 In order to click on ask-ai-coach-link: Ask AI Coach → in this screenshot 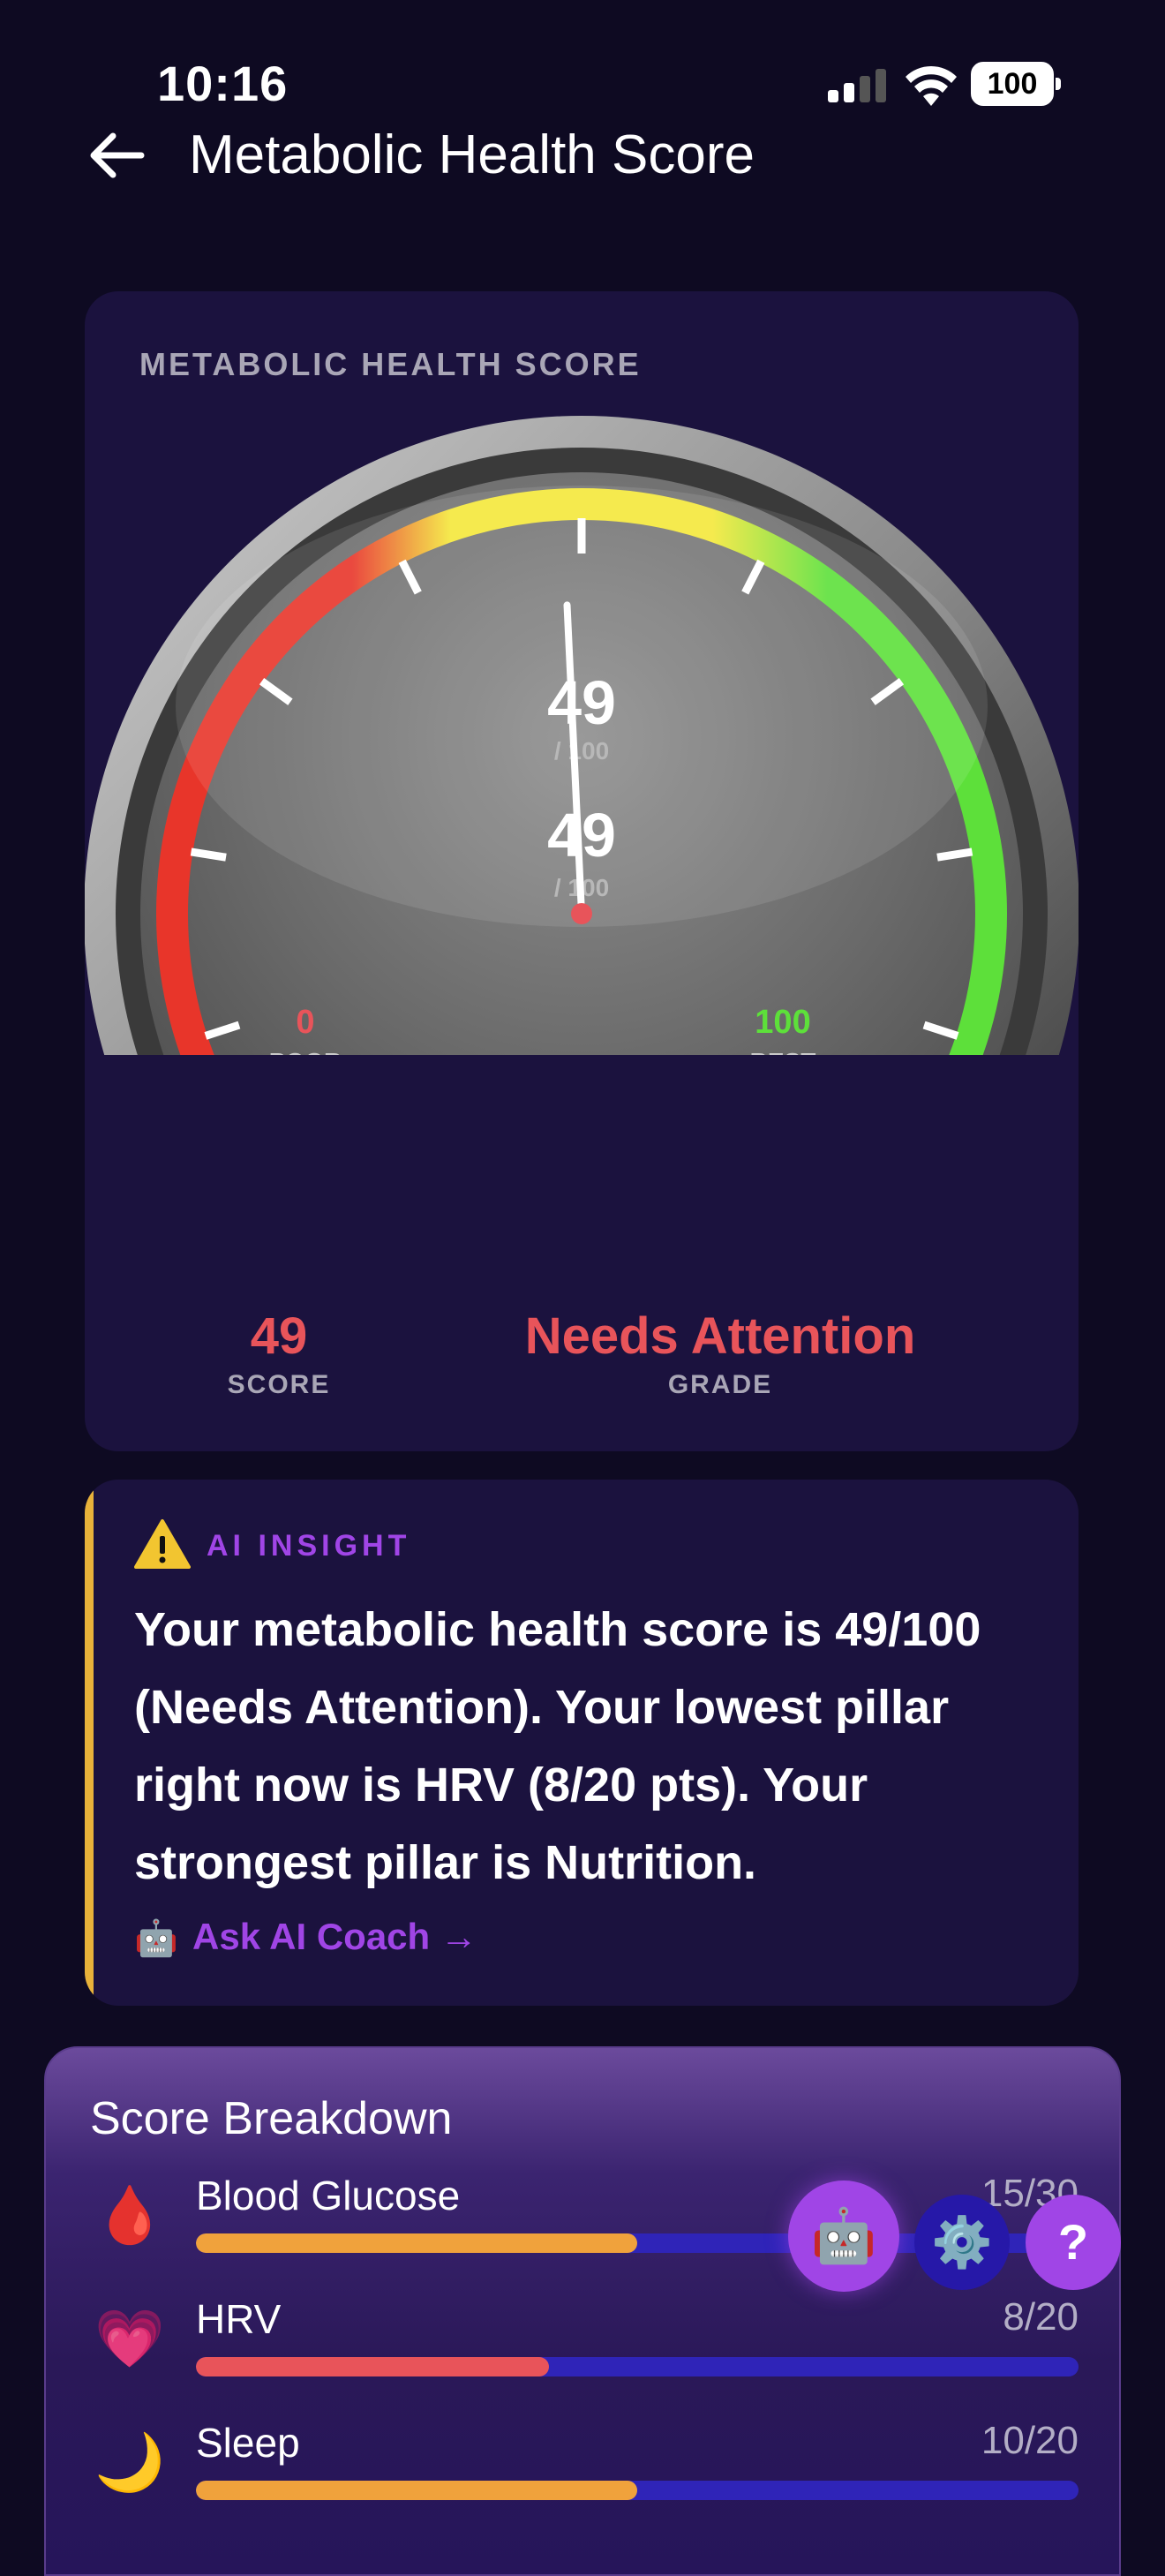, I will do `click(334, 1937)`.